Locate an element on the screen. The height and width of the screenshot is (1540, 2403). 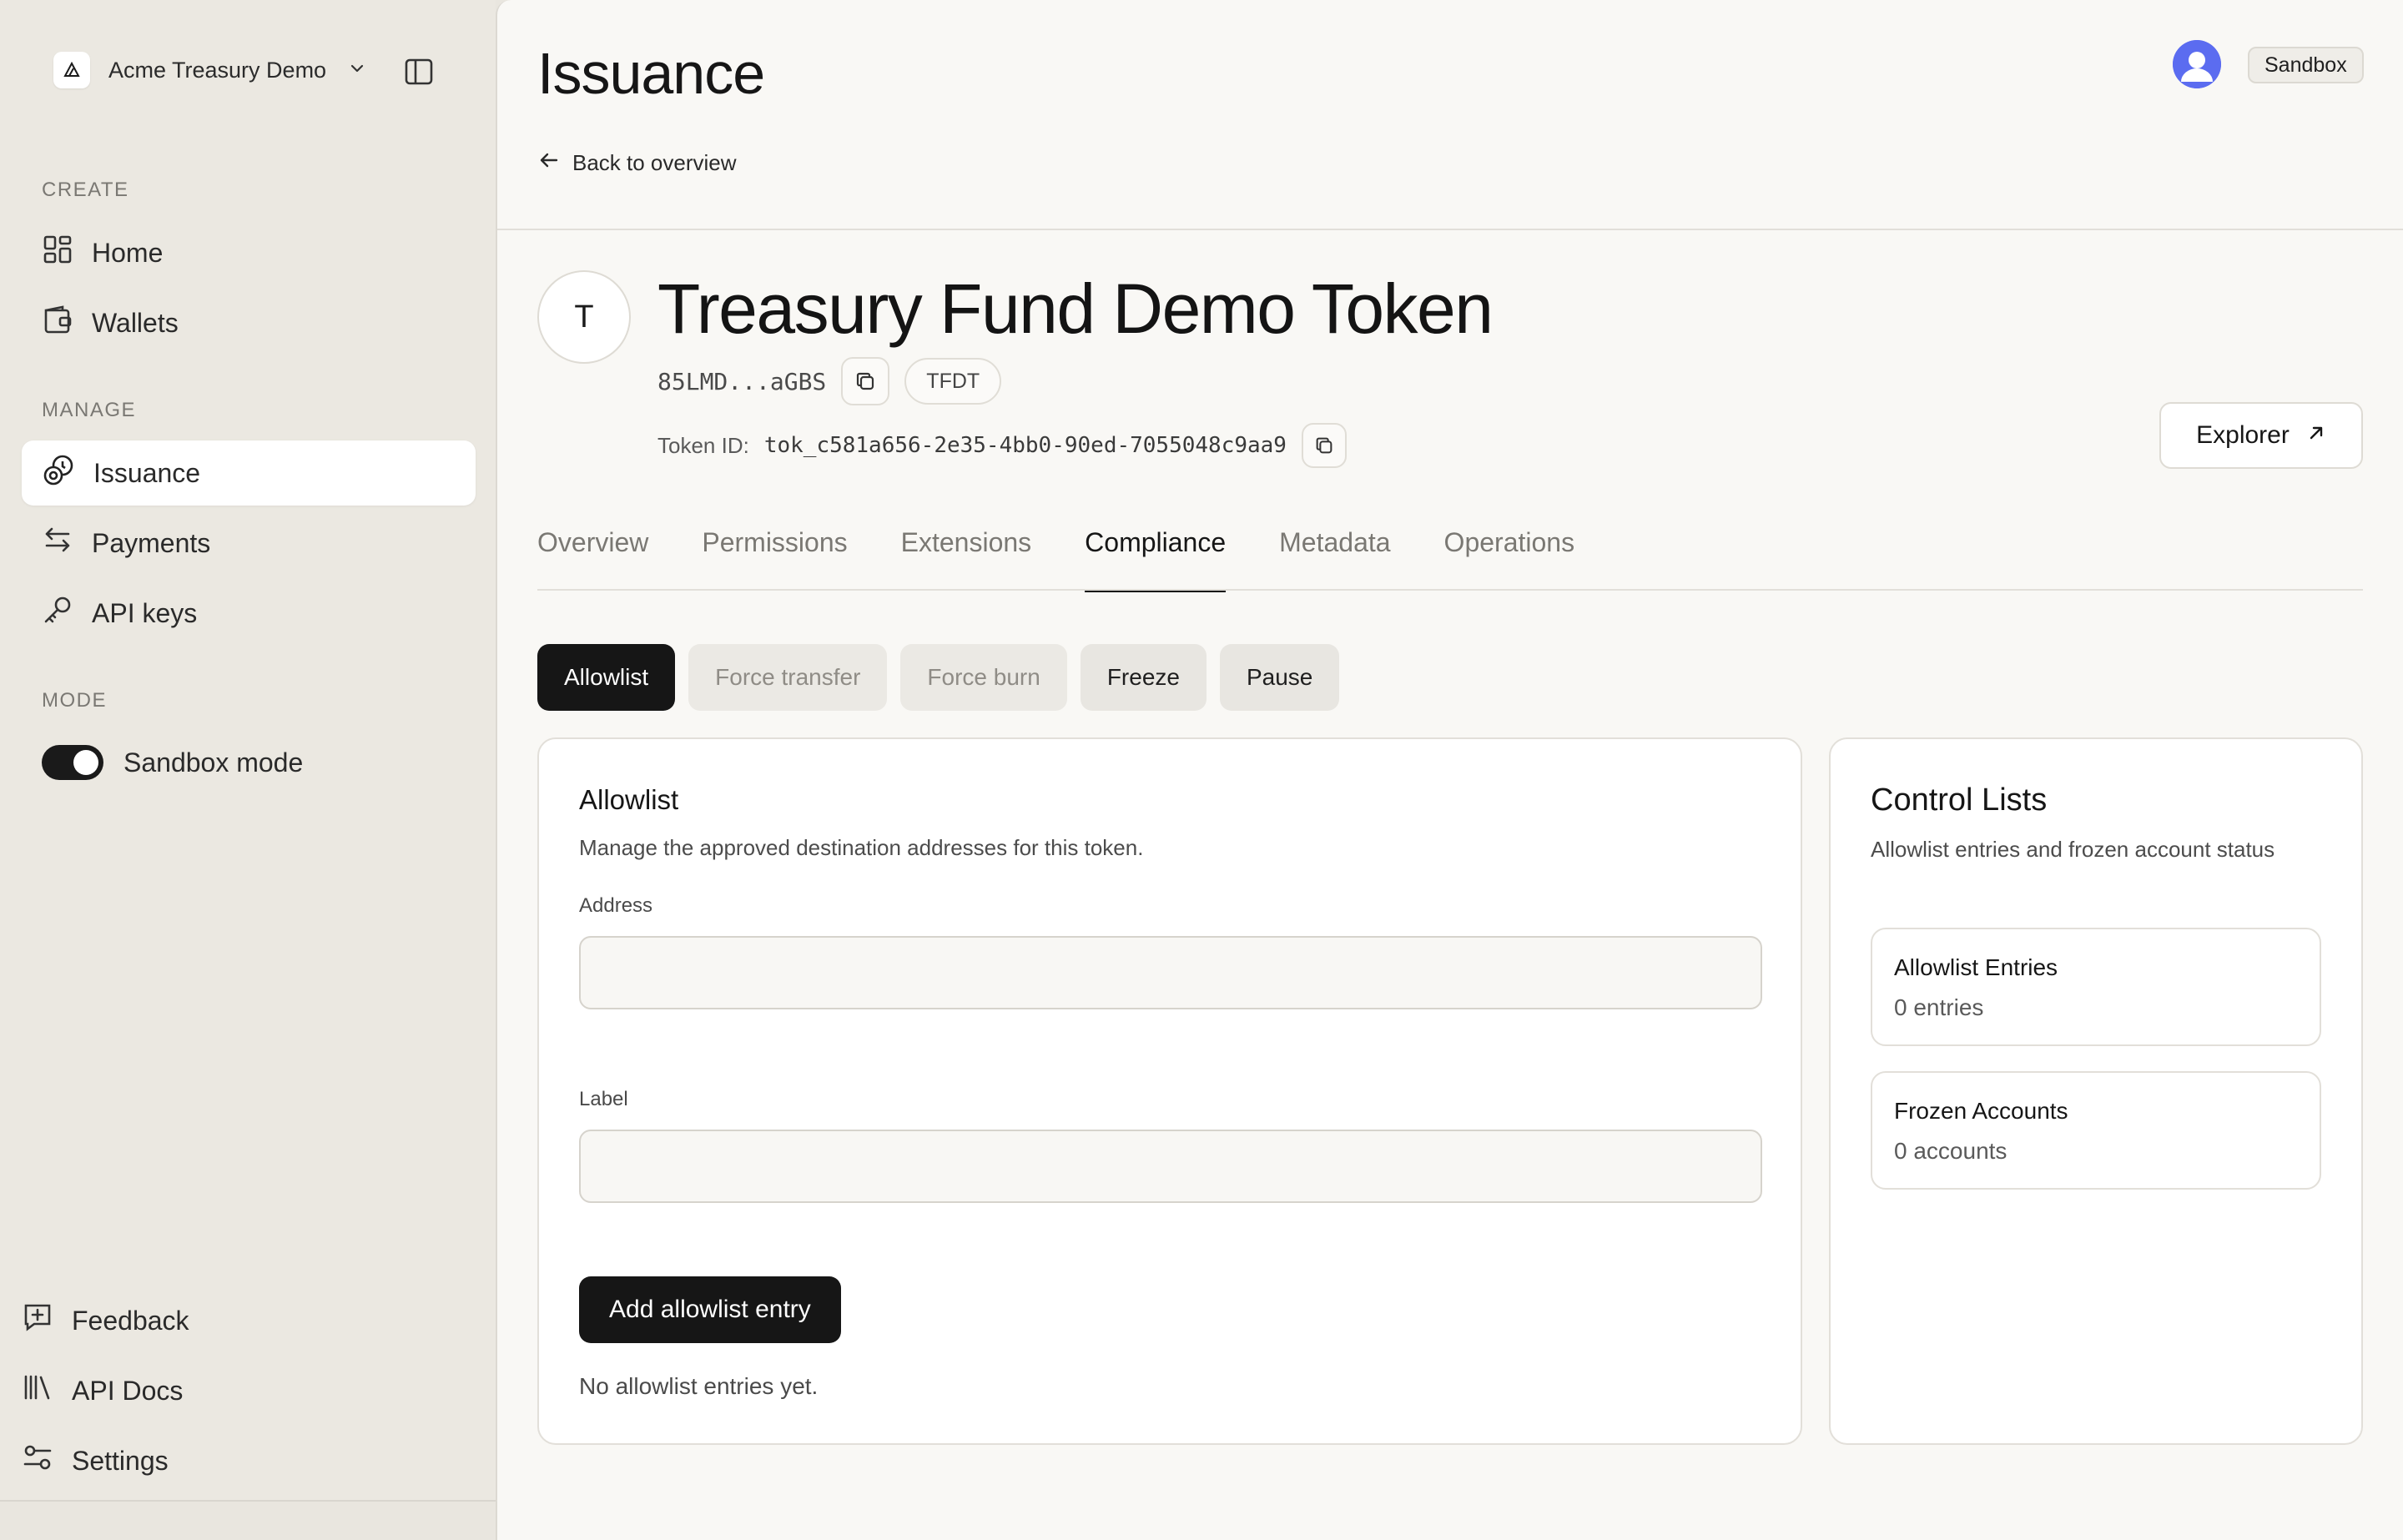
tab-extensions: Extensions is located at coordinates (966, 554).